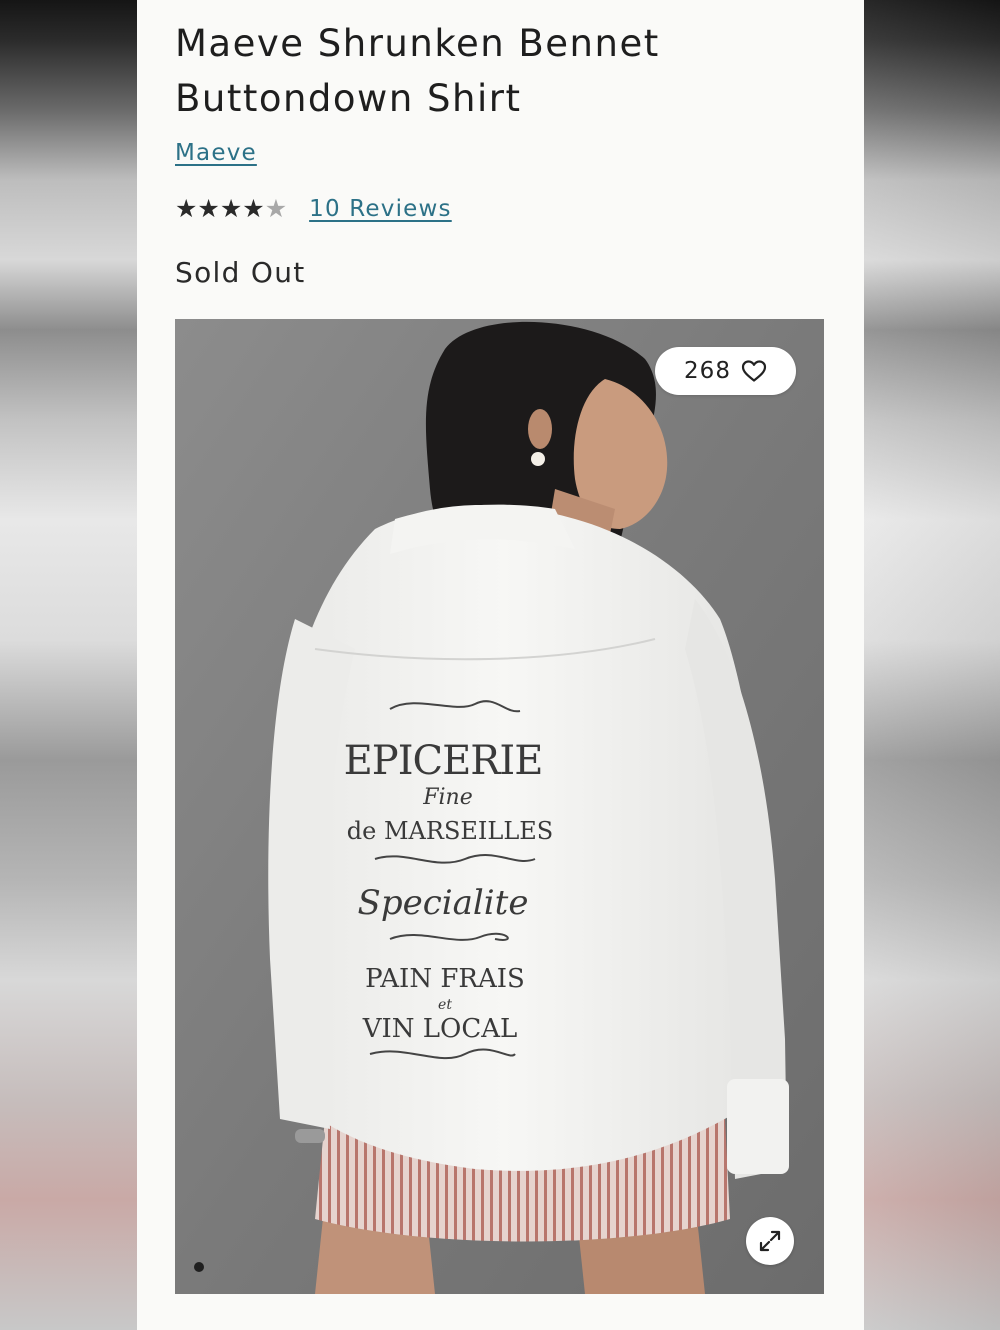  What do you see at coordinates (440, 1029) in the screenshot?
I see `svg-text: VIN LOCAL` at bounding box center [440, 1029].